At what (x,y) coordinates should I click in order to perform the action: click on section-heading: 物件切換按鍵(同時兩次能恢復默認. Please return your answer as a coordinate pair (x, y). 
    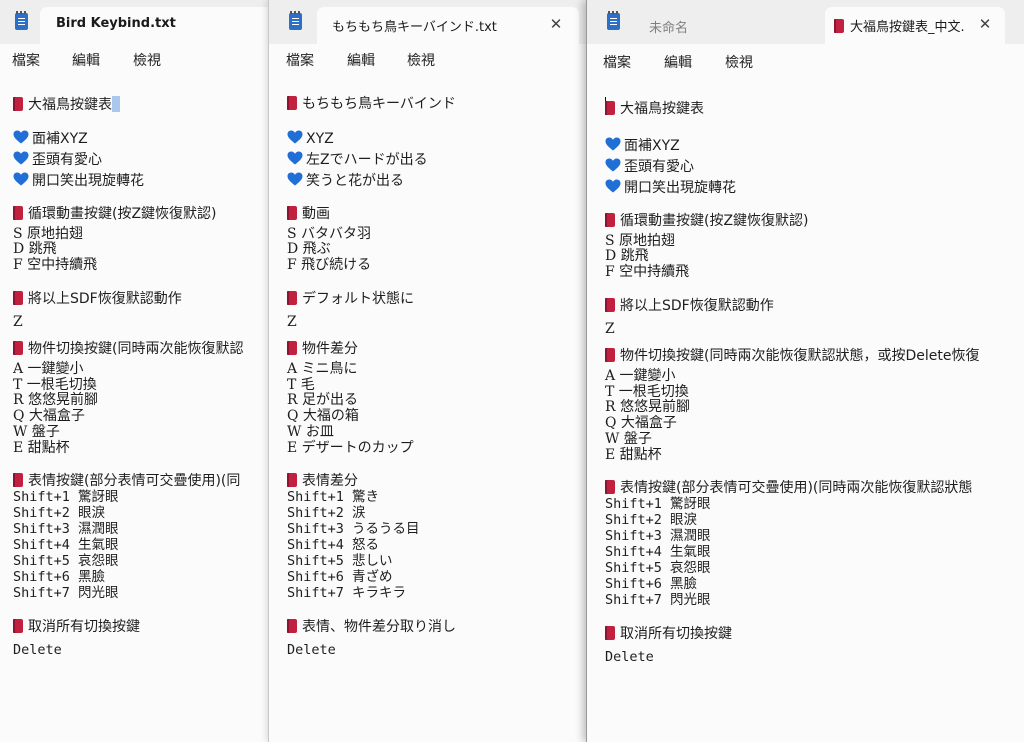
    Looking at the image, I should click on (128, 349).